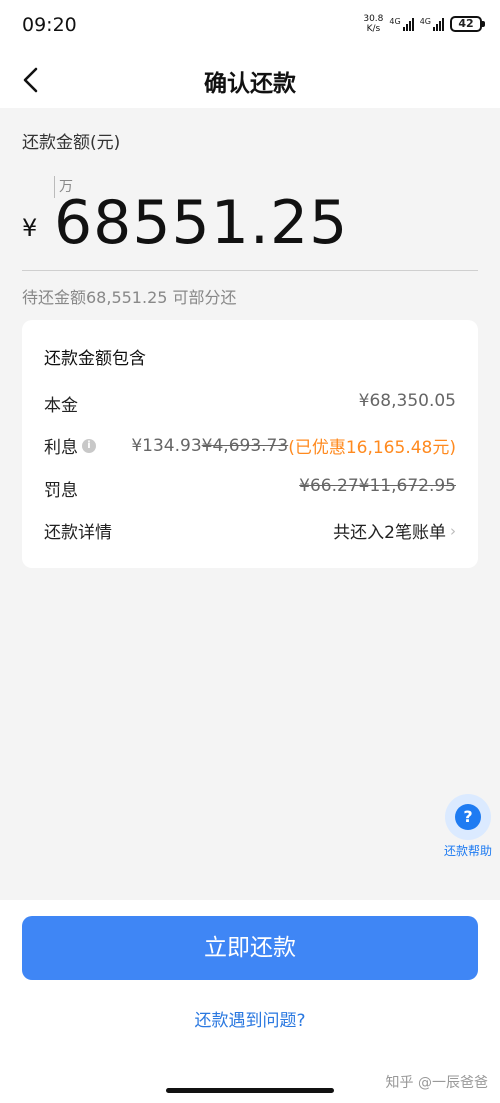 The height and width of the screenshot is (1103, 500). What do you see at coordinates (436, 1083) in the screenshot?
I see `watermark: 知乎 @一辰爸爸` at bounding box center [436, 1083].